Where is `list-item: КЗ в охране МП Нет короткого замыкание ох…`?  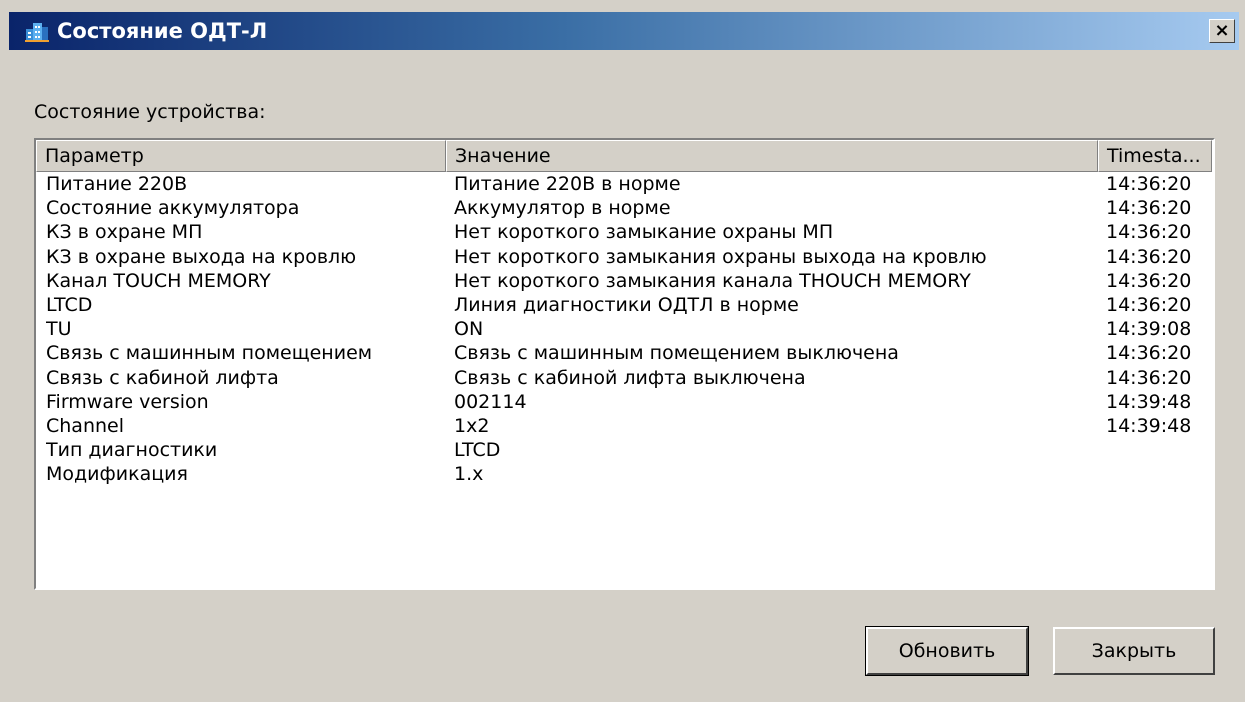
list-item: КЗ в охране МП Нет короткого замыкание ох… is located at coordinates (624, 232).